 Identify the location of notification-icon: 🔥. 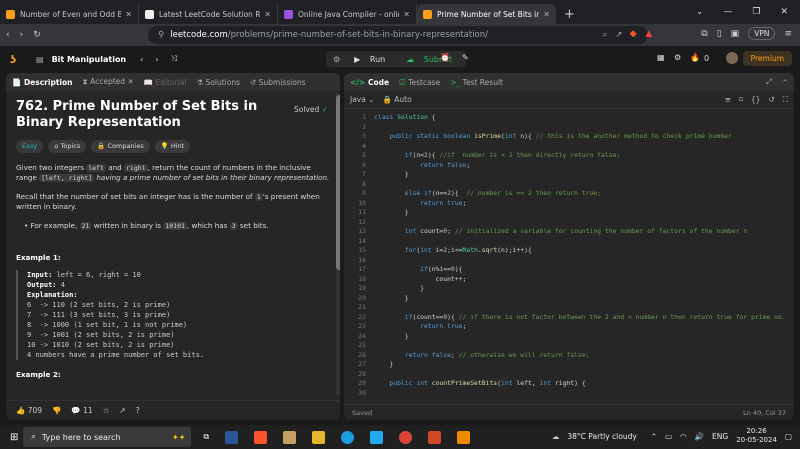
(695, 57).